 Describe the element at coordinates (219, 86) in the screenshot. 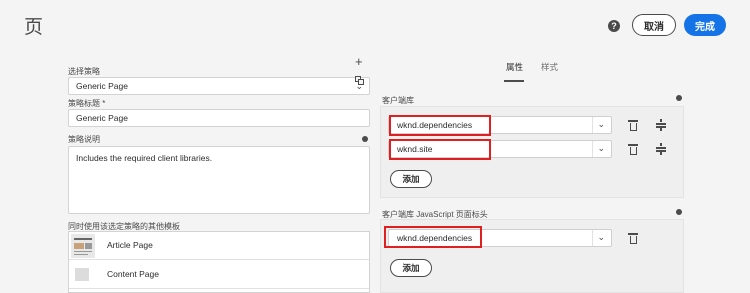

I see `policy-select: Generic Page ⌄` at that location.